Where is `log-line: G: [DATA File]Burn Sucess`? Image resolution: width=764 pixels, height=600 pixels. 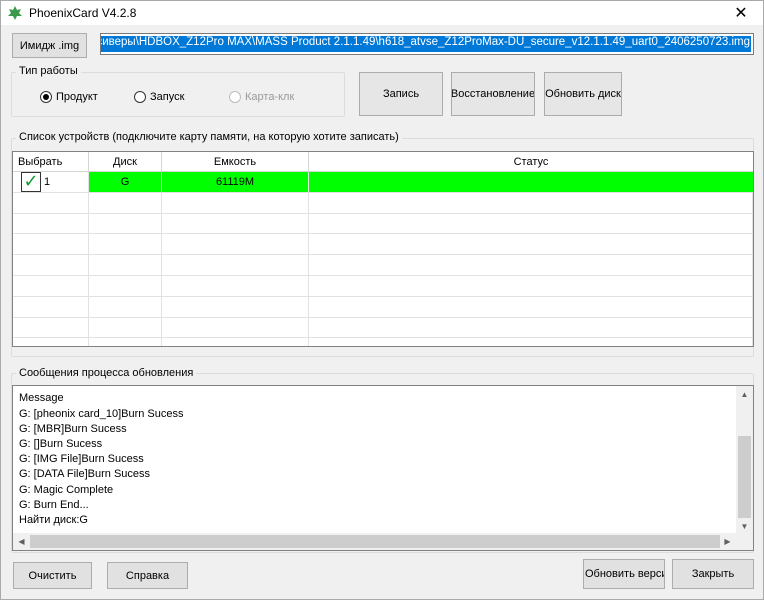 log-line: G: [DATA File]Burn Sucess is located at coordinates (85, 474).